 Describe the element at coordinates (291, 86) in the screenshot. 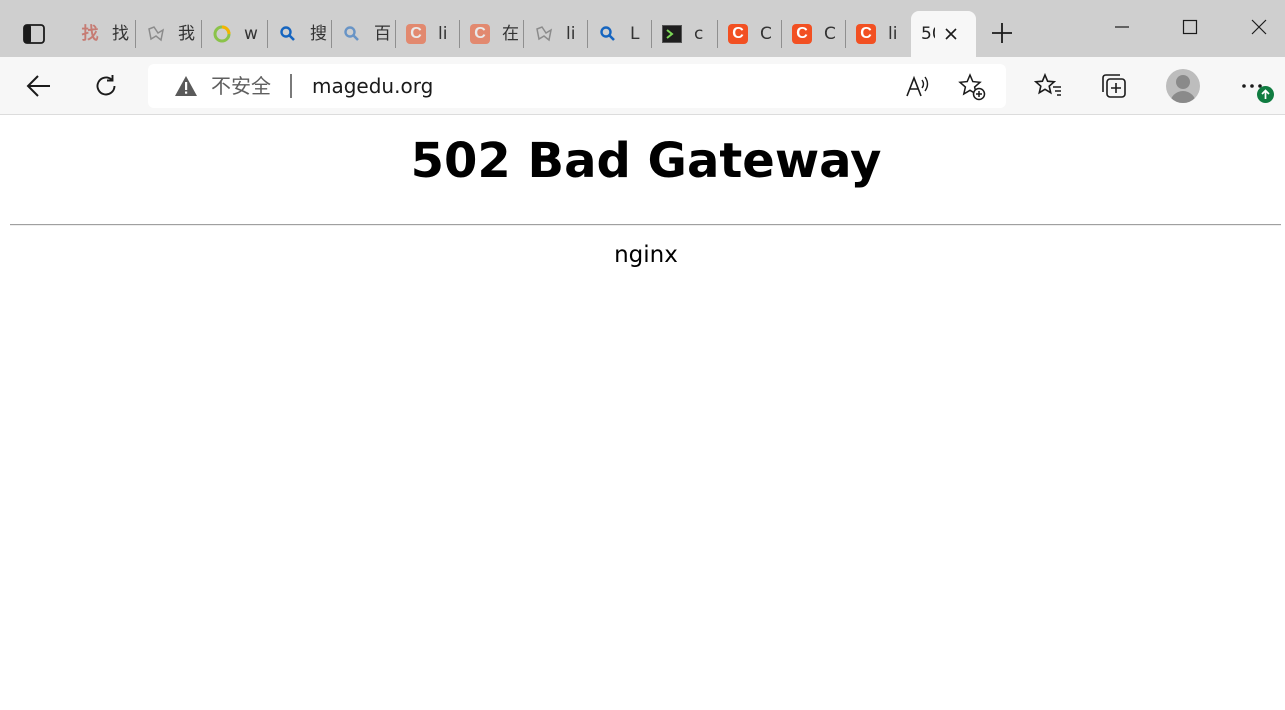

I see `address-divider` at that location.